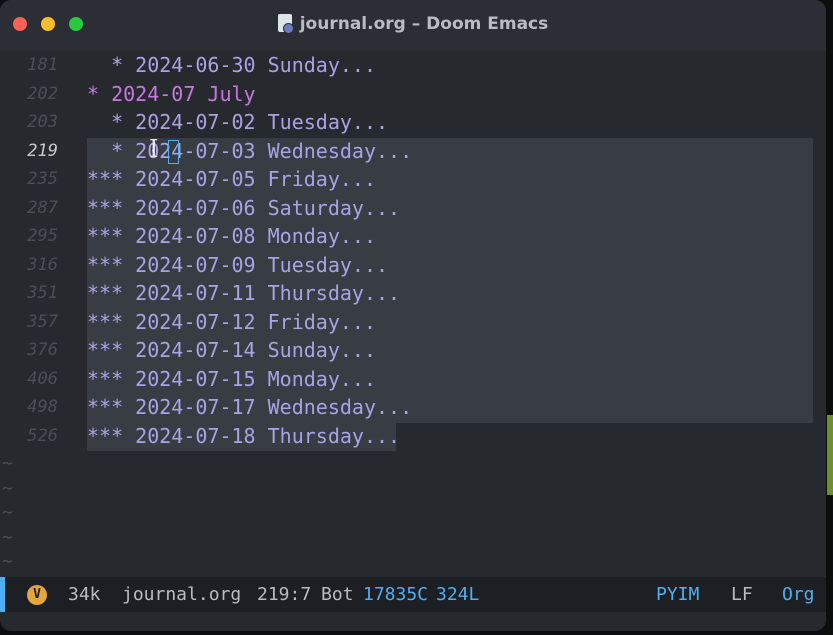  I want to click on buffer-size: 34k, so click(84, 594).